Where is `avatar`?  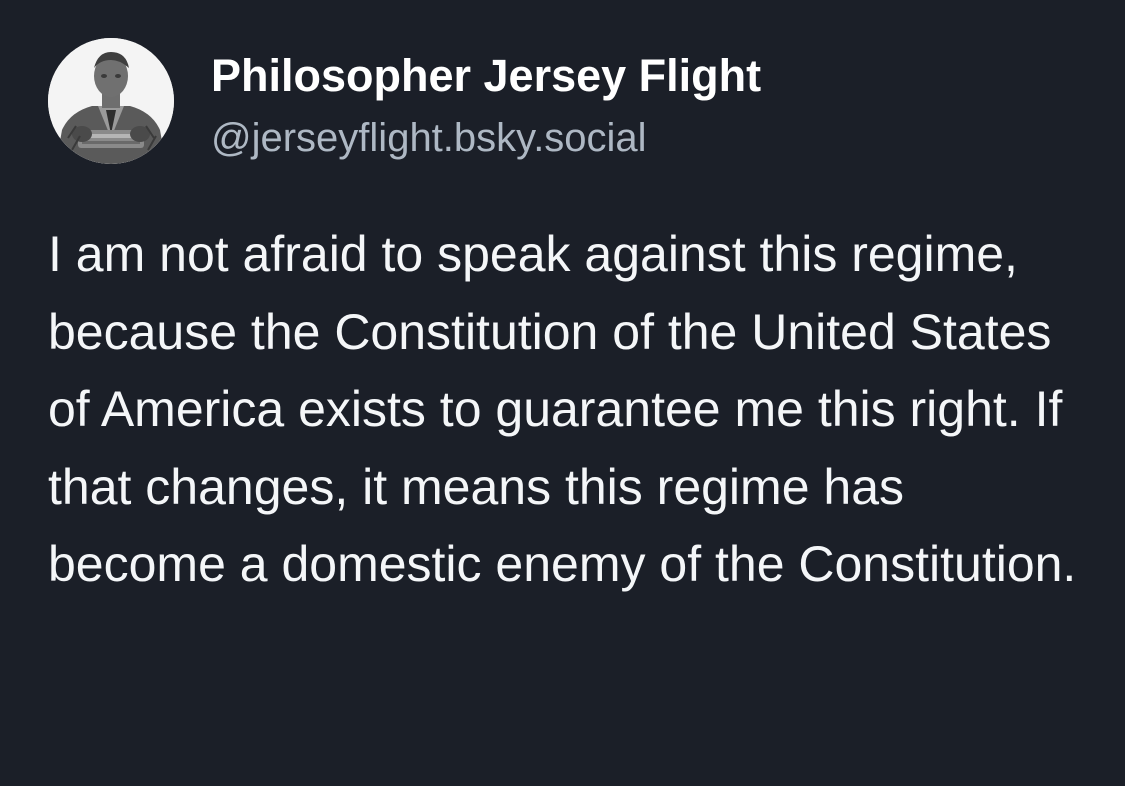 avatar is located at coordinates (111, 101).